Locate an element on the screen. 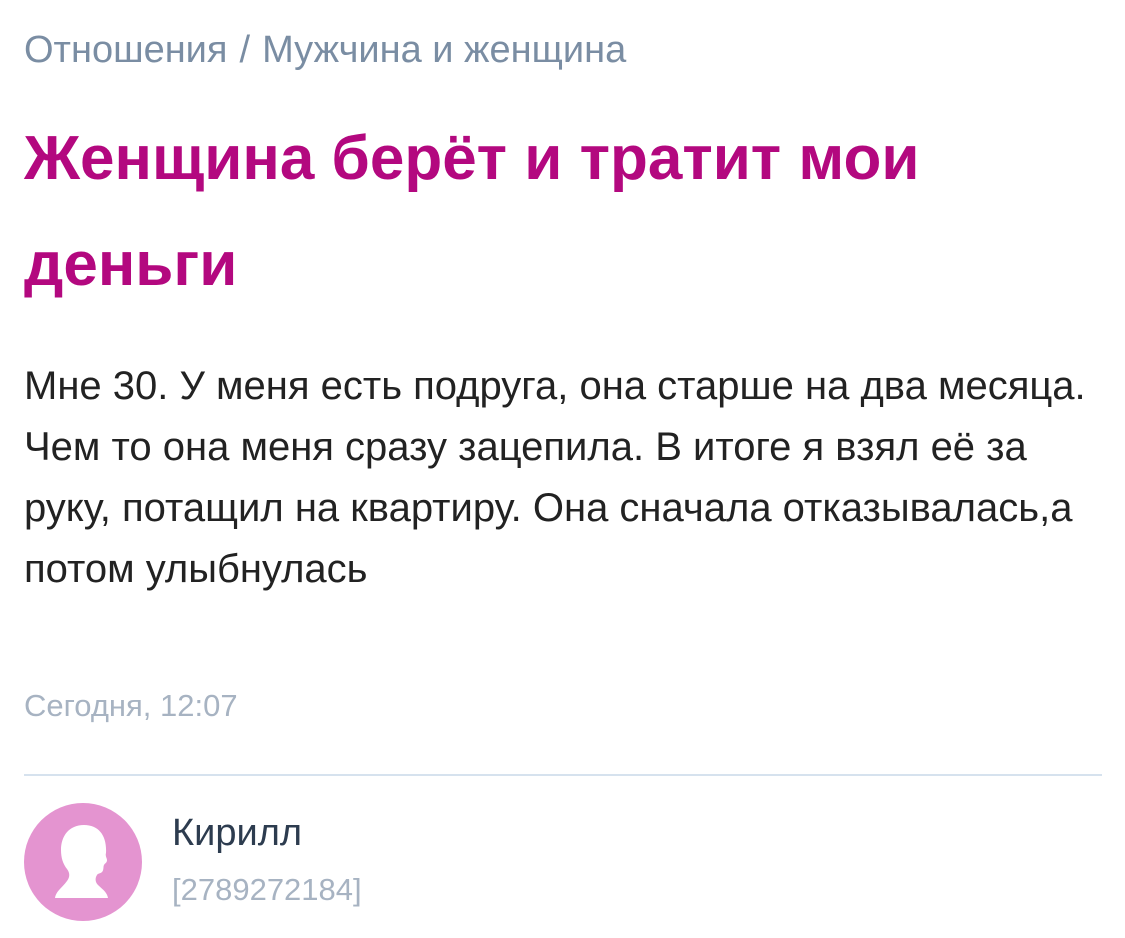 This screenshot has height=938, width=1125. breadcrumb-subcategory-link: Мужчина и женщина is located at coordinates (444, 50).